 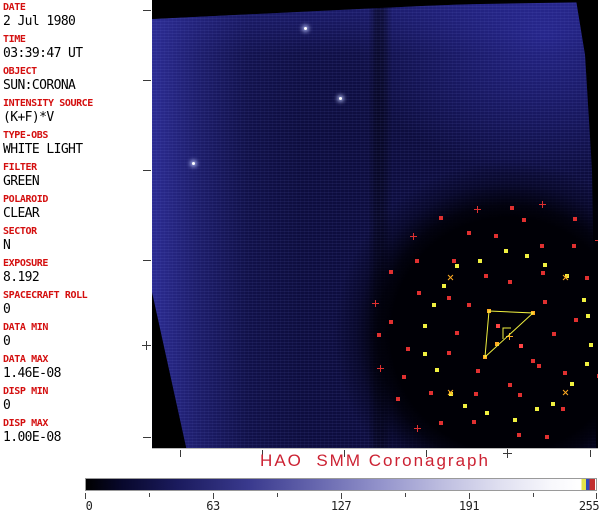 What do you see at coordinates (76, 306) in the screenshot?
I see `metadata-field: SPACECRAFT ROLL 0` at bounding box center [76, 306].